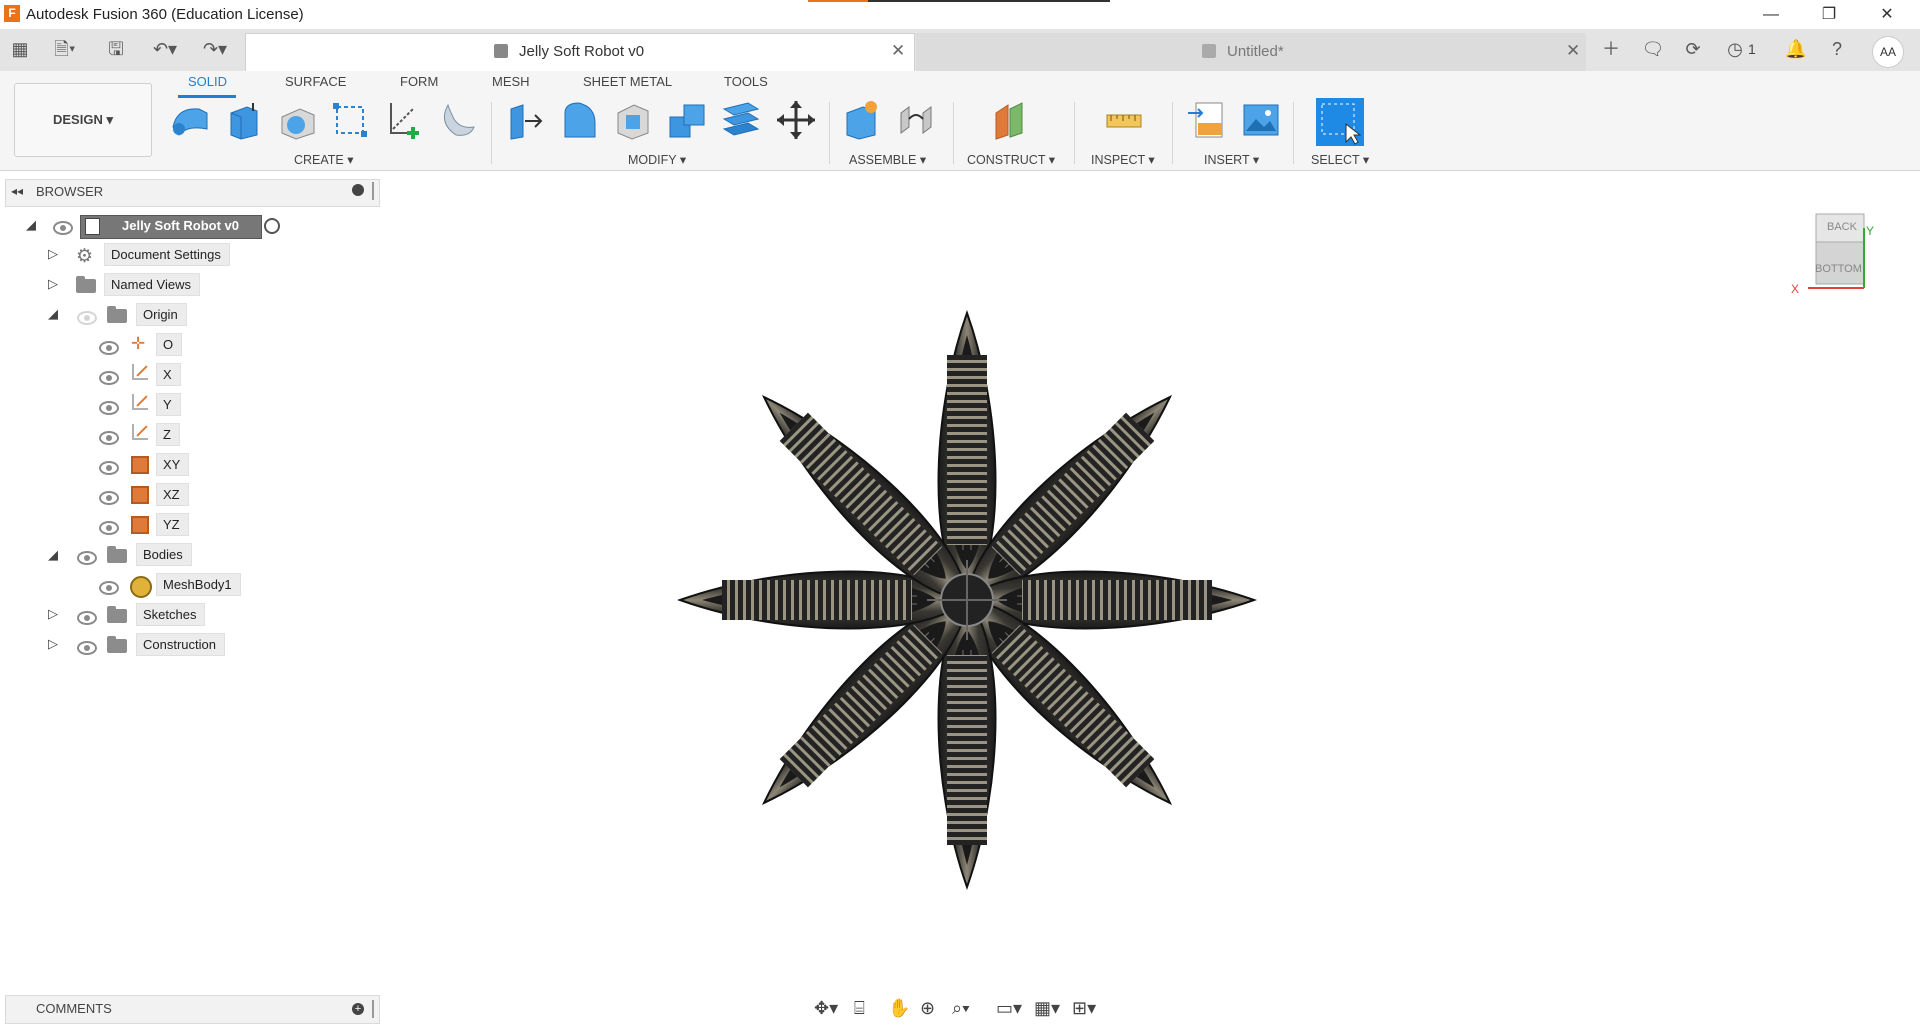 This screenshot has height=1025, width=1920. I want to click on grid-settings-icon: ▦▾, so click(1047, 1008).